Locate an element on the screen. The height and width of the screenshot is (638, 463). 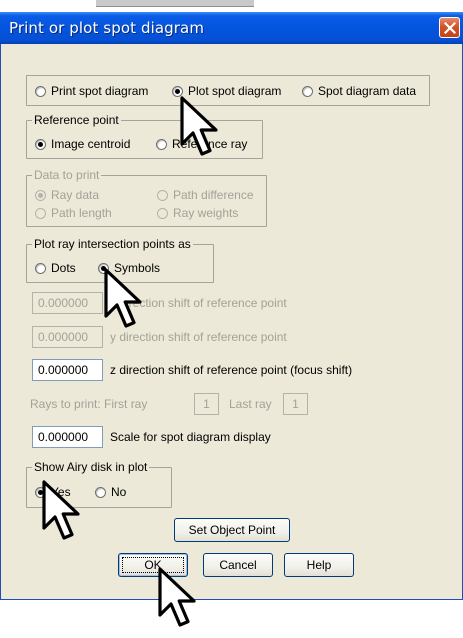
radio-path-length: Path length is located at coordinates (73, 213).